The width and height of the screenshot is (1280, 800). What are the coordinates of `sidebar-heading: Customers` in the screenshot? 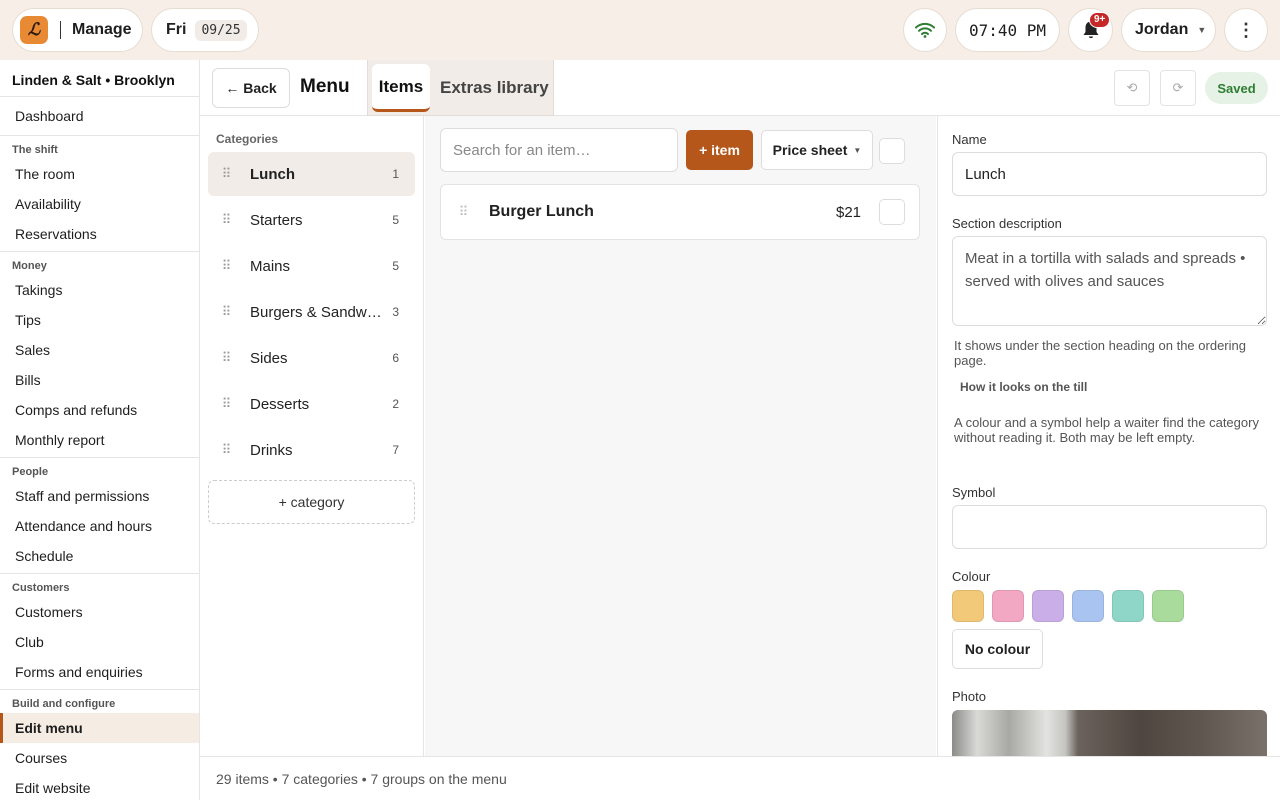 It's located at (41, 588).